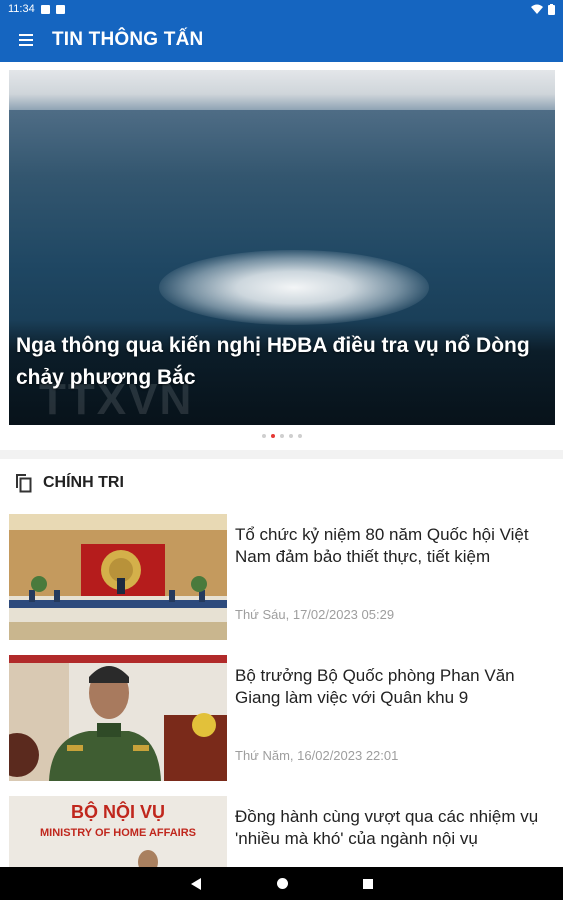  I want to click on back-icon, so click(196, 883).